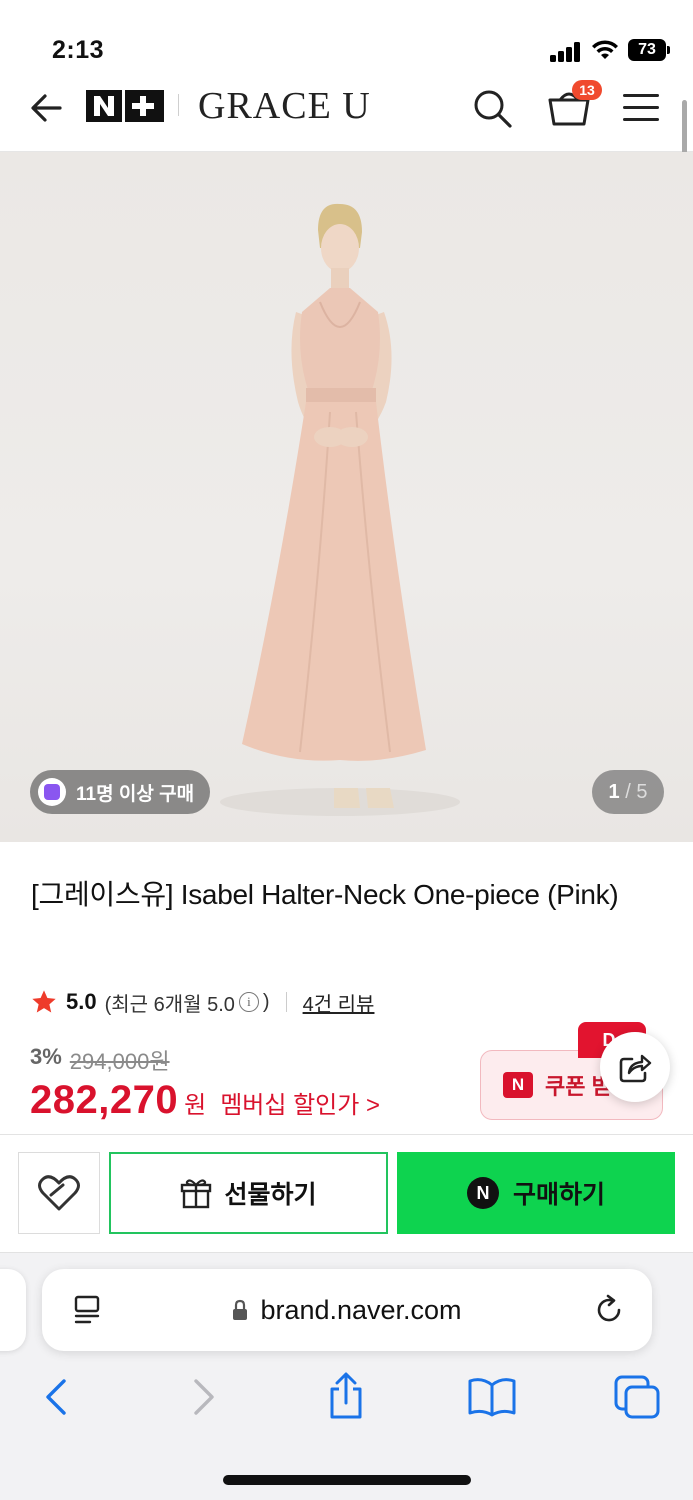  I want to click on buy-label: 구매하기, so click(558, 1195).